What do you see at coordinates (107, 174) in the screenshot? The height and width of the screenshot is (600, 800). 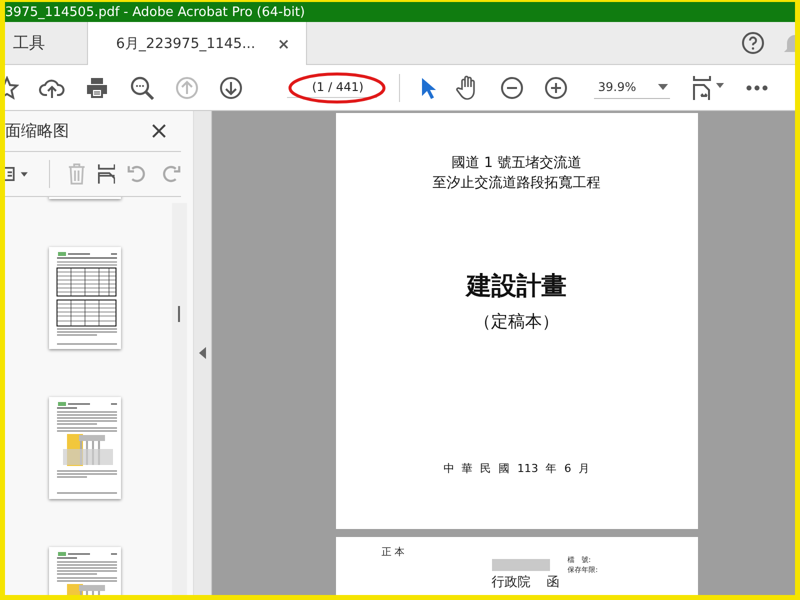 I see `insert-page-icon` at bounding box center [107, 174].